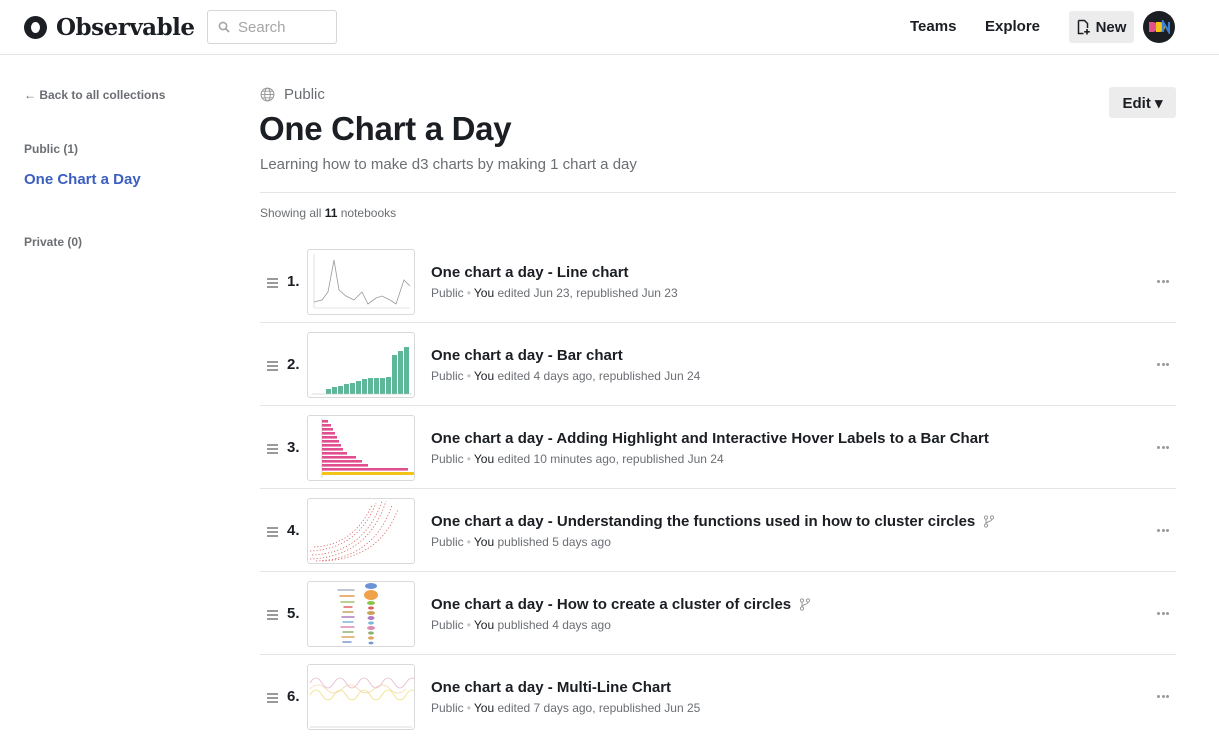 The width and height of the screenshot is (1219, 737). What do you see at coordinates (357, 614) in the screenshot?
I see `circle-cluster-thumbnail` at bounding box center [357, 614].